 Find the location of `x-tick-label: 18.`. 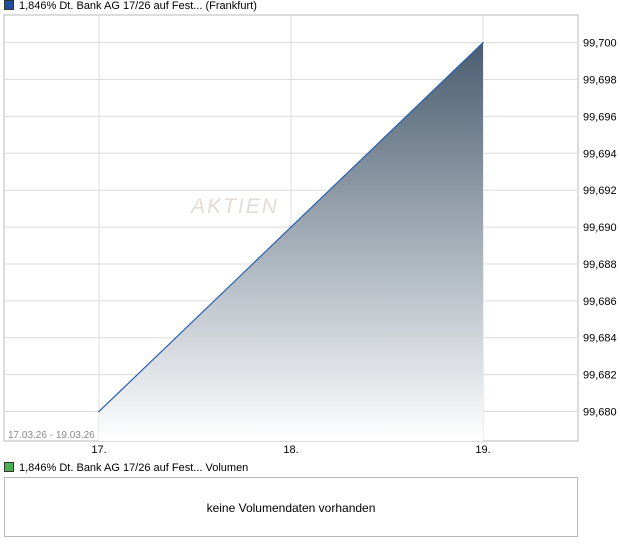

x-tick-label: 18. is located at coordinates (290, 450).